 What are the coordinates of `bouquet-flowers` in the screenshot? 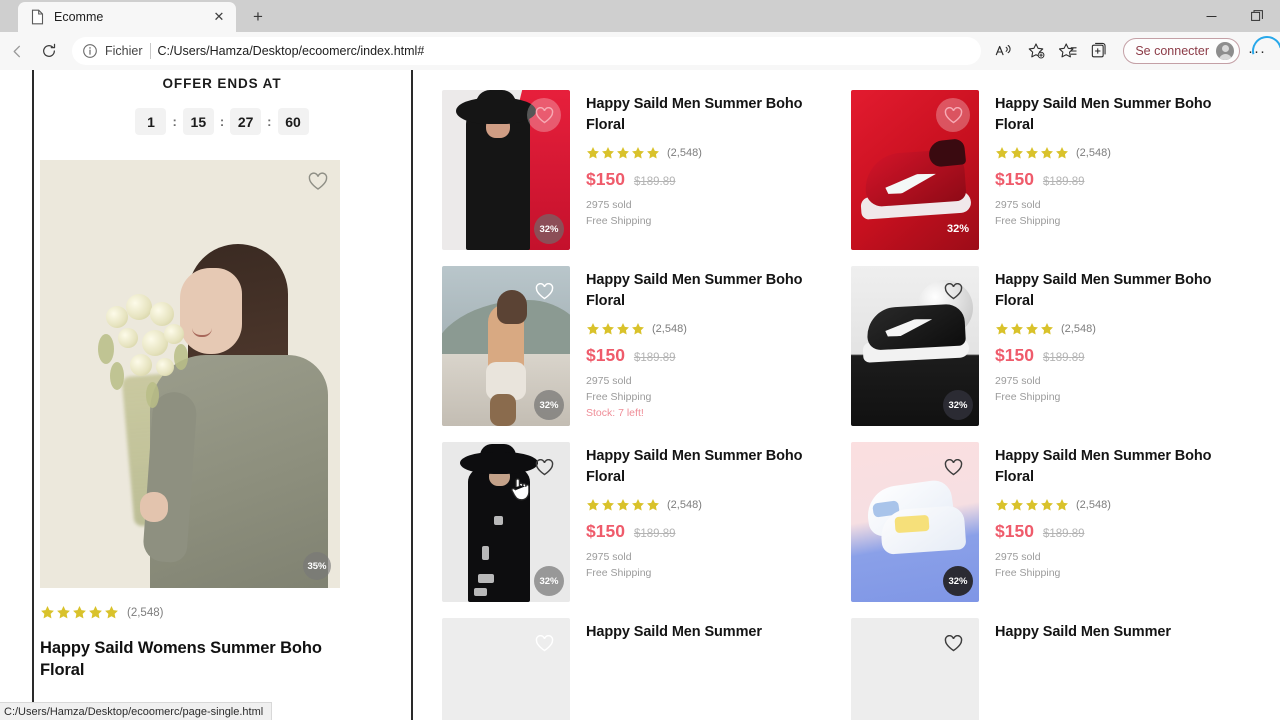 It's located at (152, 352).